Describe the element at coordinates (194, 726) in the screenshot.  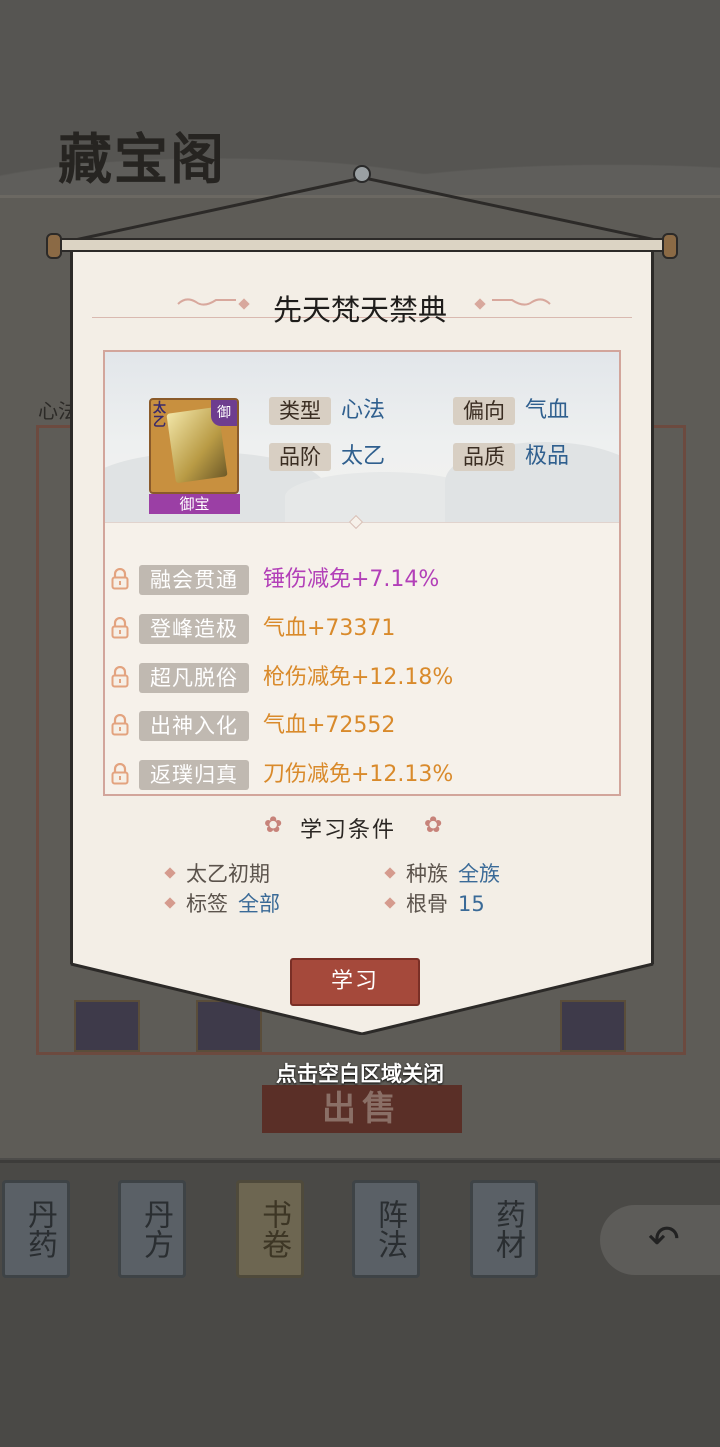
I see `skill-name: 出神入化` at that location.